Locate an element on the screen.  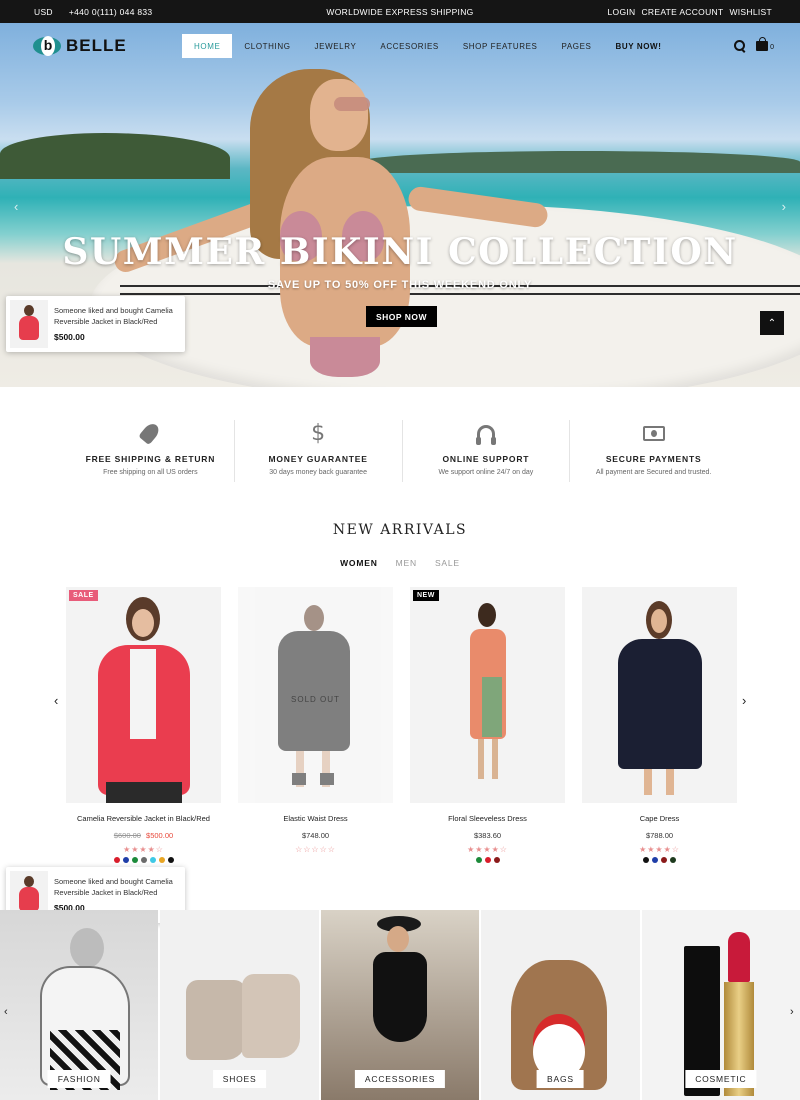
hero-bg-island-right is located at coordinates (580, 162).